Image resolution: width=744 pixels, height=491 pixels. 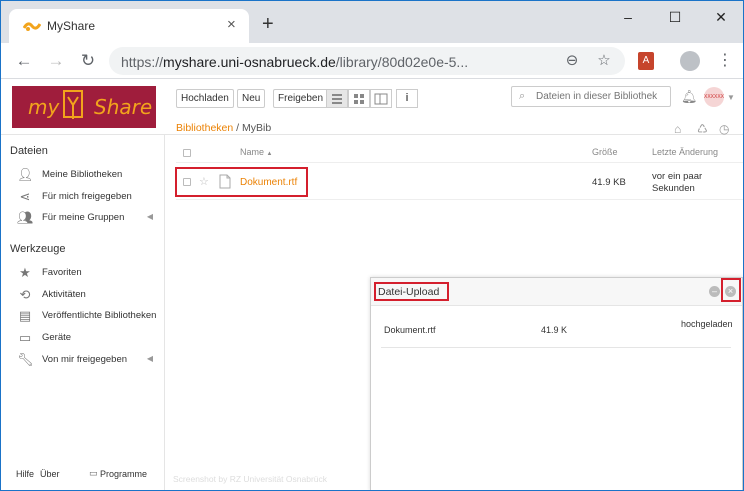 What do you see at coordinates (690, 61) in the screenshot?
I see `profile-avatar-icon` at bounding box center [690, 61].